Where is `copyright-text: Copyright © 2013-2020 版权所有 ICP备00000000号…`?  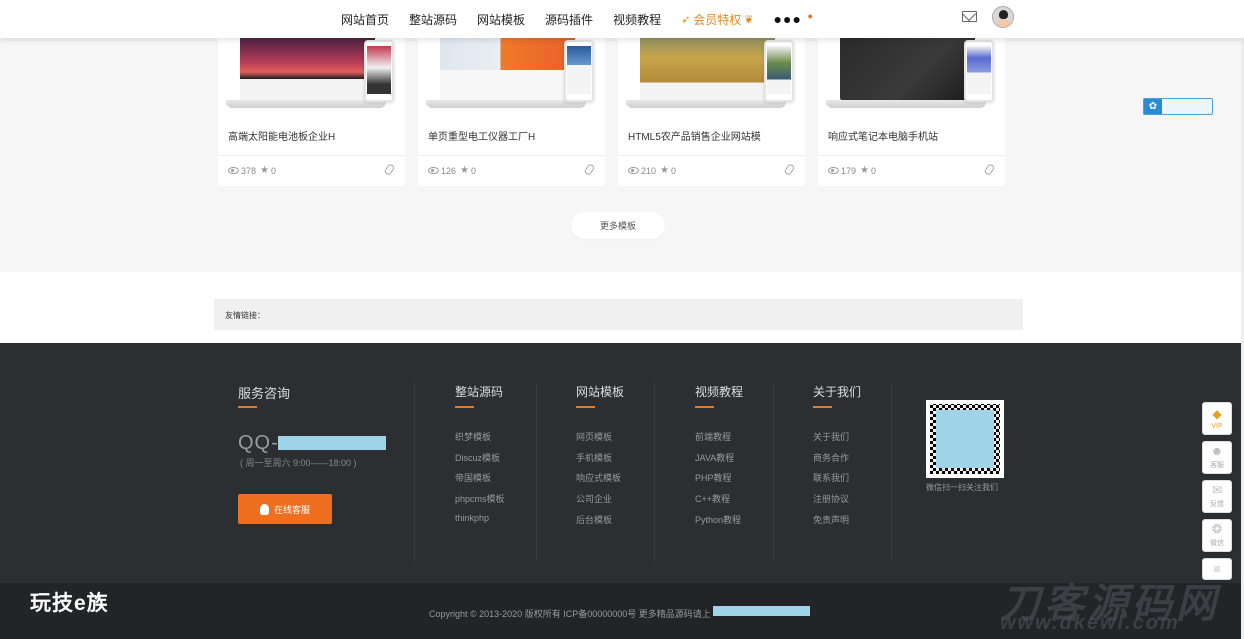
copyright-text: Copyright © 2013-2020 版权所有 ICP备00000000号… is located at coordinates (570, 614).